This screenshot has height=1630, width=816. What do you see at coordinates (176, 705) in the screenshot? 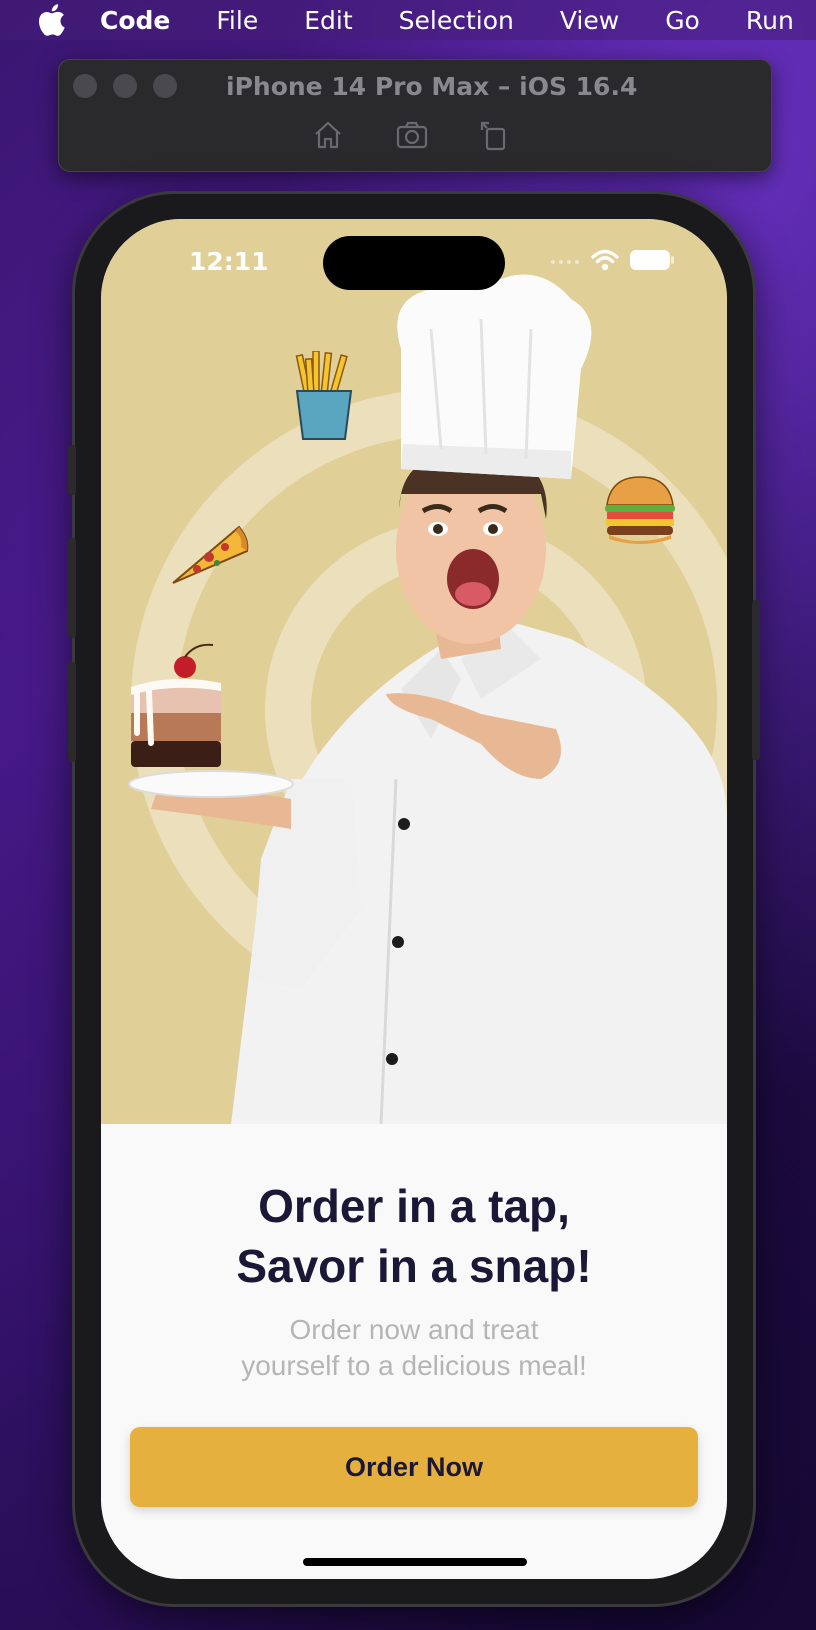
I see `cake-icon` at bounding box center [176, 705].